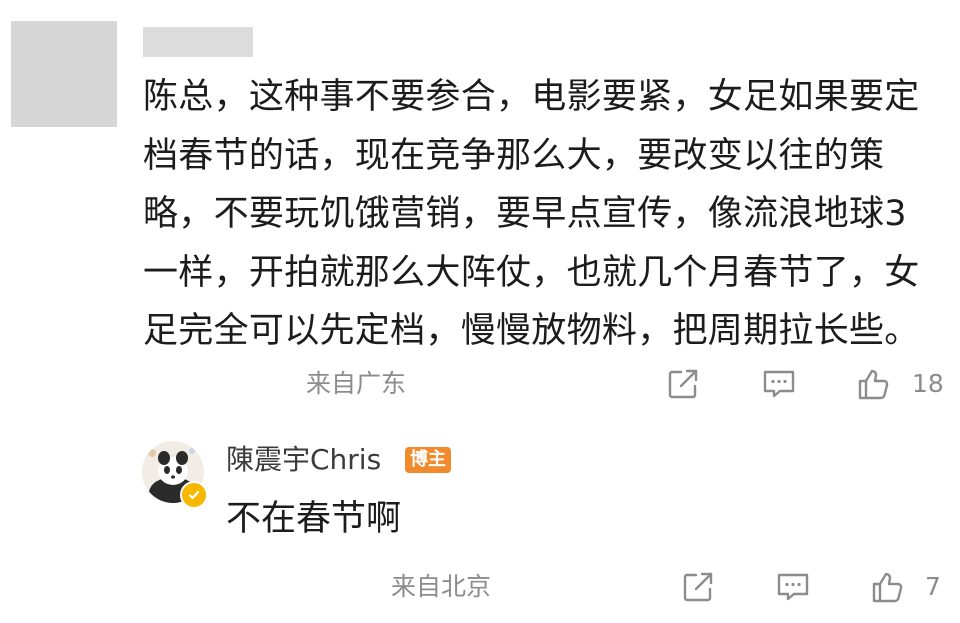 Image resolution: width=960 pixels, height=623 pixels. What do you see at coordinates (198, 42) in the screenshot?
I see `commenter-name-obscured` at bounding box center [198, 42].